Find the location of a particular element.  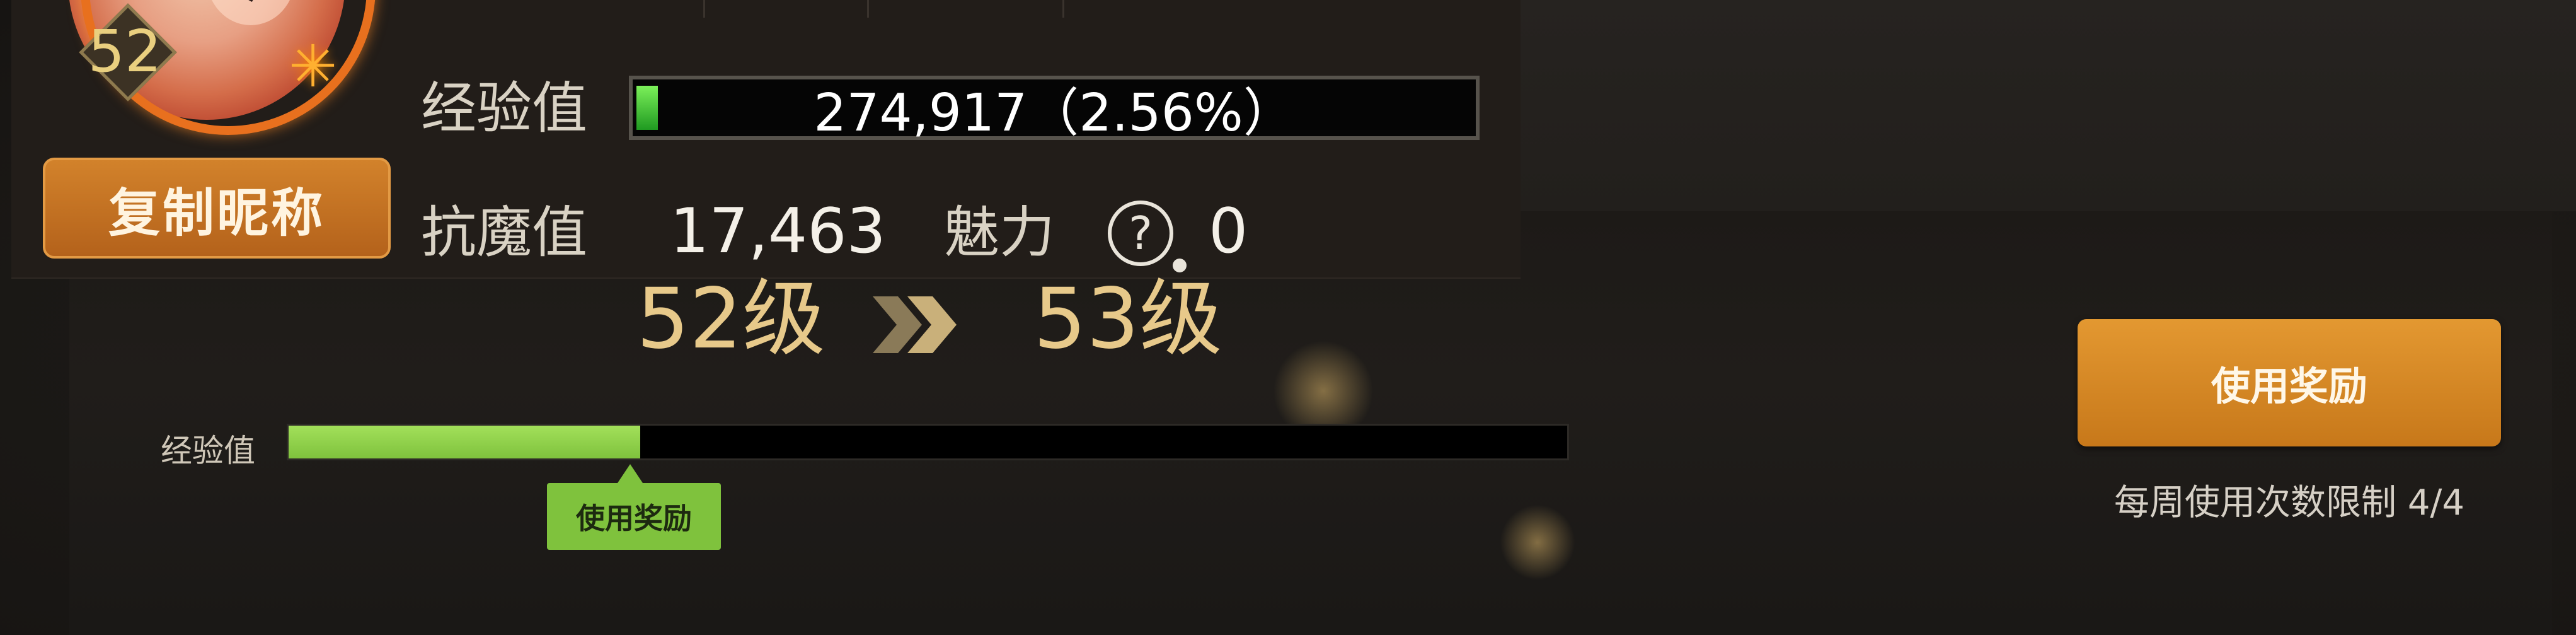

sparkle is located at coordinates (1537, 542).